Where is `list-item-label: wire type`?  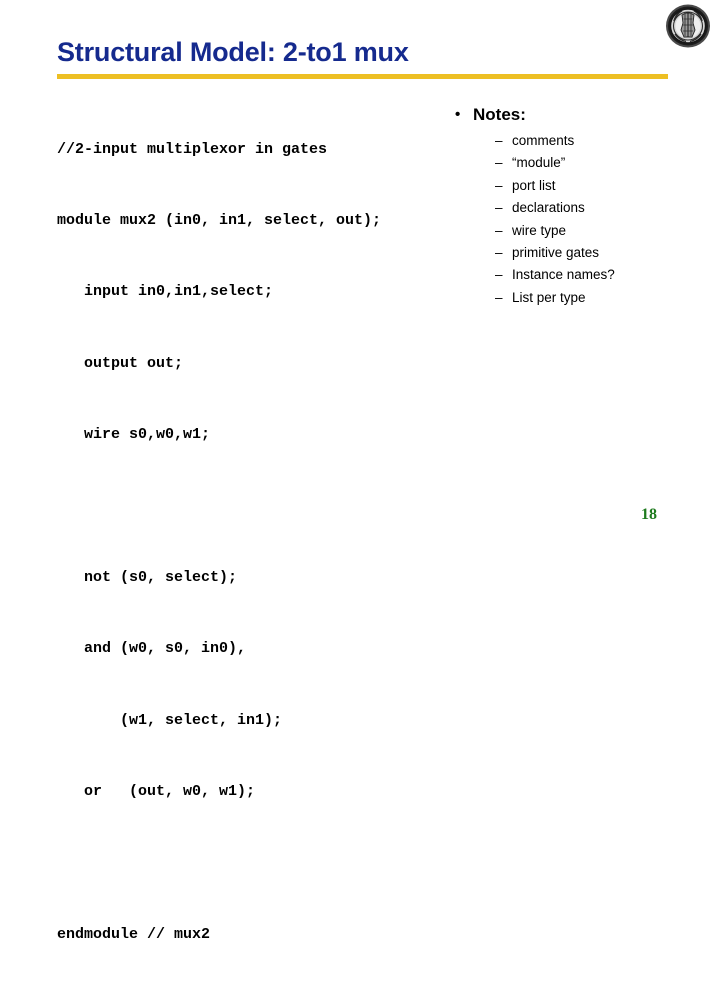
list-item-label: wire type is located at coordinates (539, 230).